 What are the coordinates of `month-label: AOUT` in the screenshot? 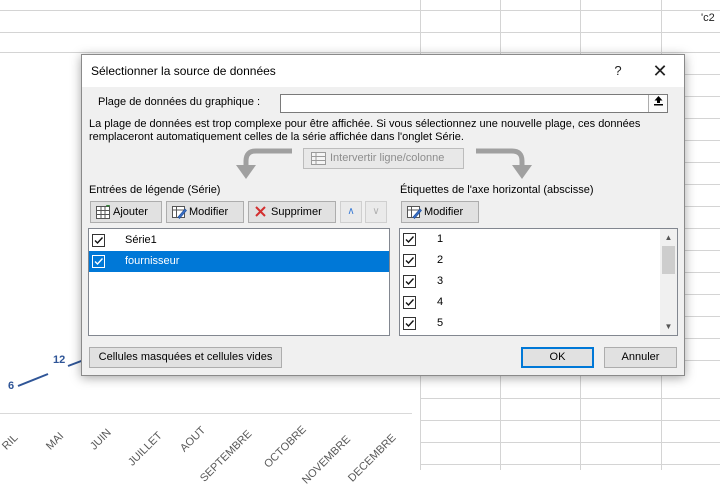 It's located at (193, 439).